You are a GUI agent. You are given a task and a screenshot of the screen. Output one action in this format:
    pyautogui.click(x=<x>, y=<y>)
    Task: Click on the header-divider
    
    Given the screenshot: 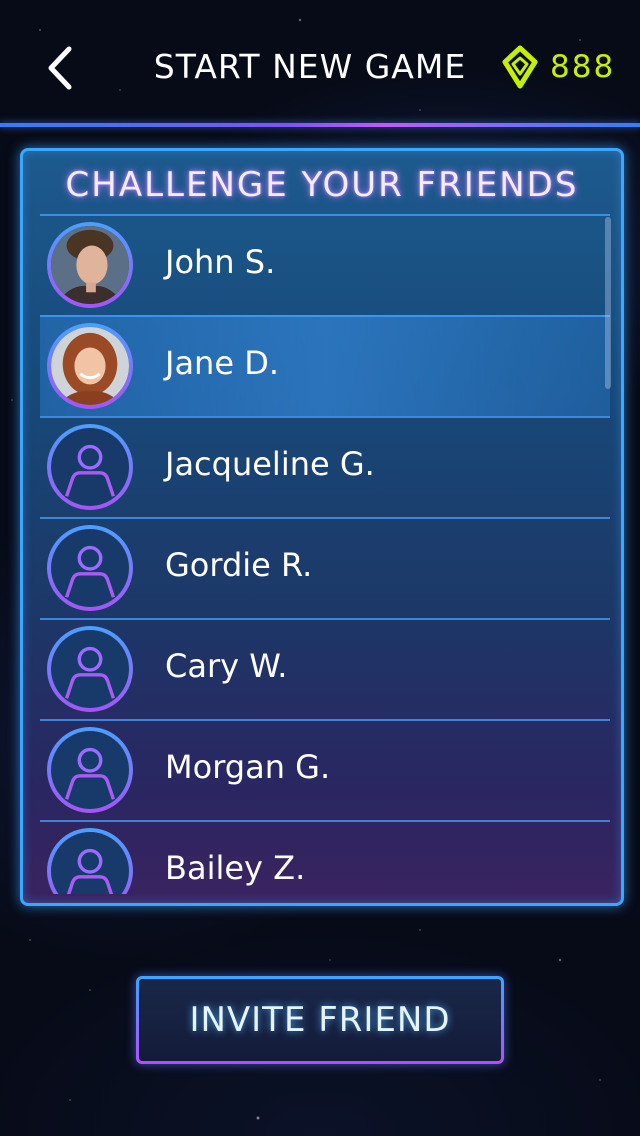 What is the action you would take?
    pyautogui.click(x=320, y=125)
    